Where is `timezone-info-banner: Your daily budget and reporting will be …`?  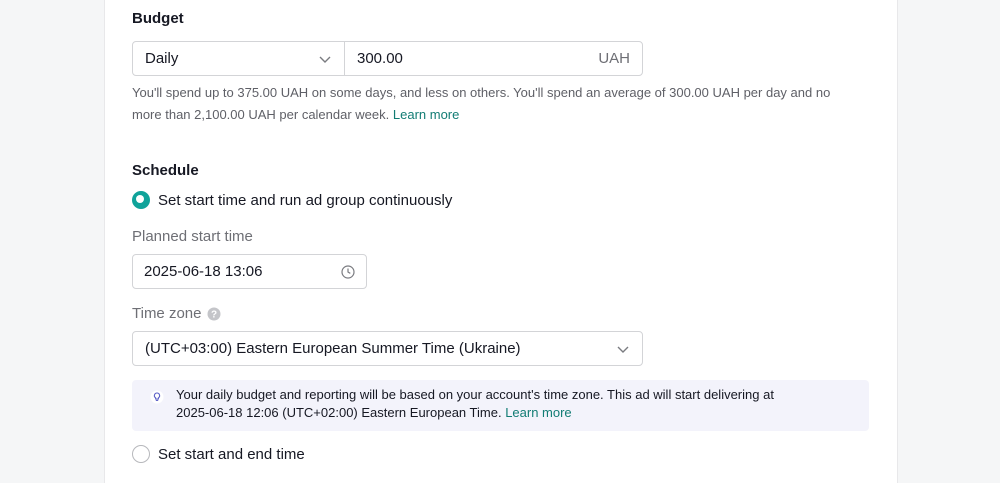 timezone-info-banner: Your daily budget and reporting will be … is located at coordinates (500, 405).